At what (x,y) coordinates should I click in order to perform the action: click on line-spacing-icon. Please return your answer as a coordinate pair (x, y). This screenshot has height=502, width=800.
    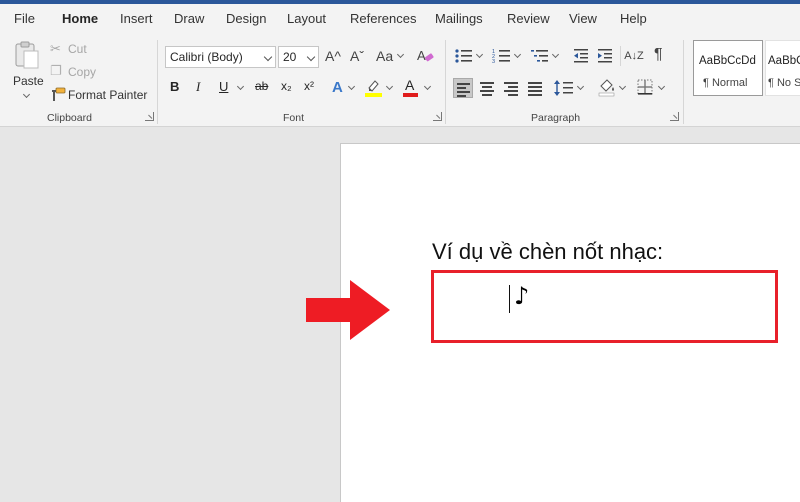
    Looking at the image, I should click on (564, 88).